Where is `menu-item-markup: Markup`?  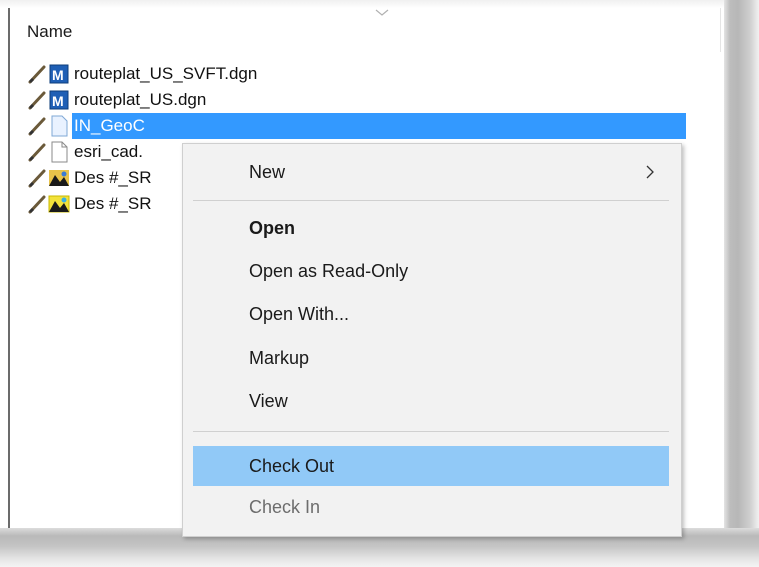 menu-item-markup: Markup is located at coordinates (431, 358).